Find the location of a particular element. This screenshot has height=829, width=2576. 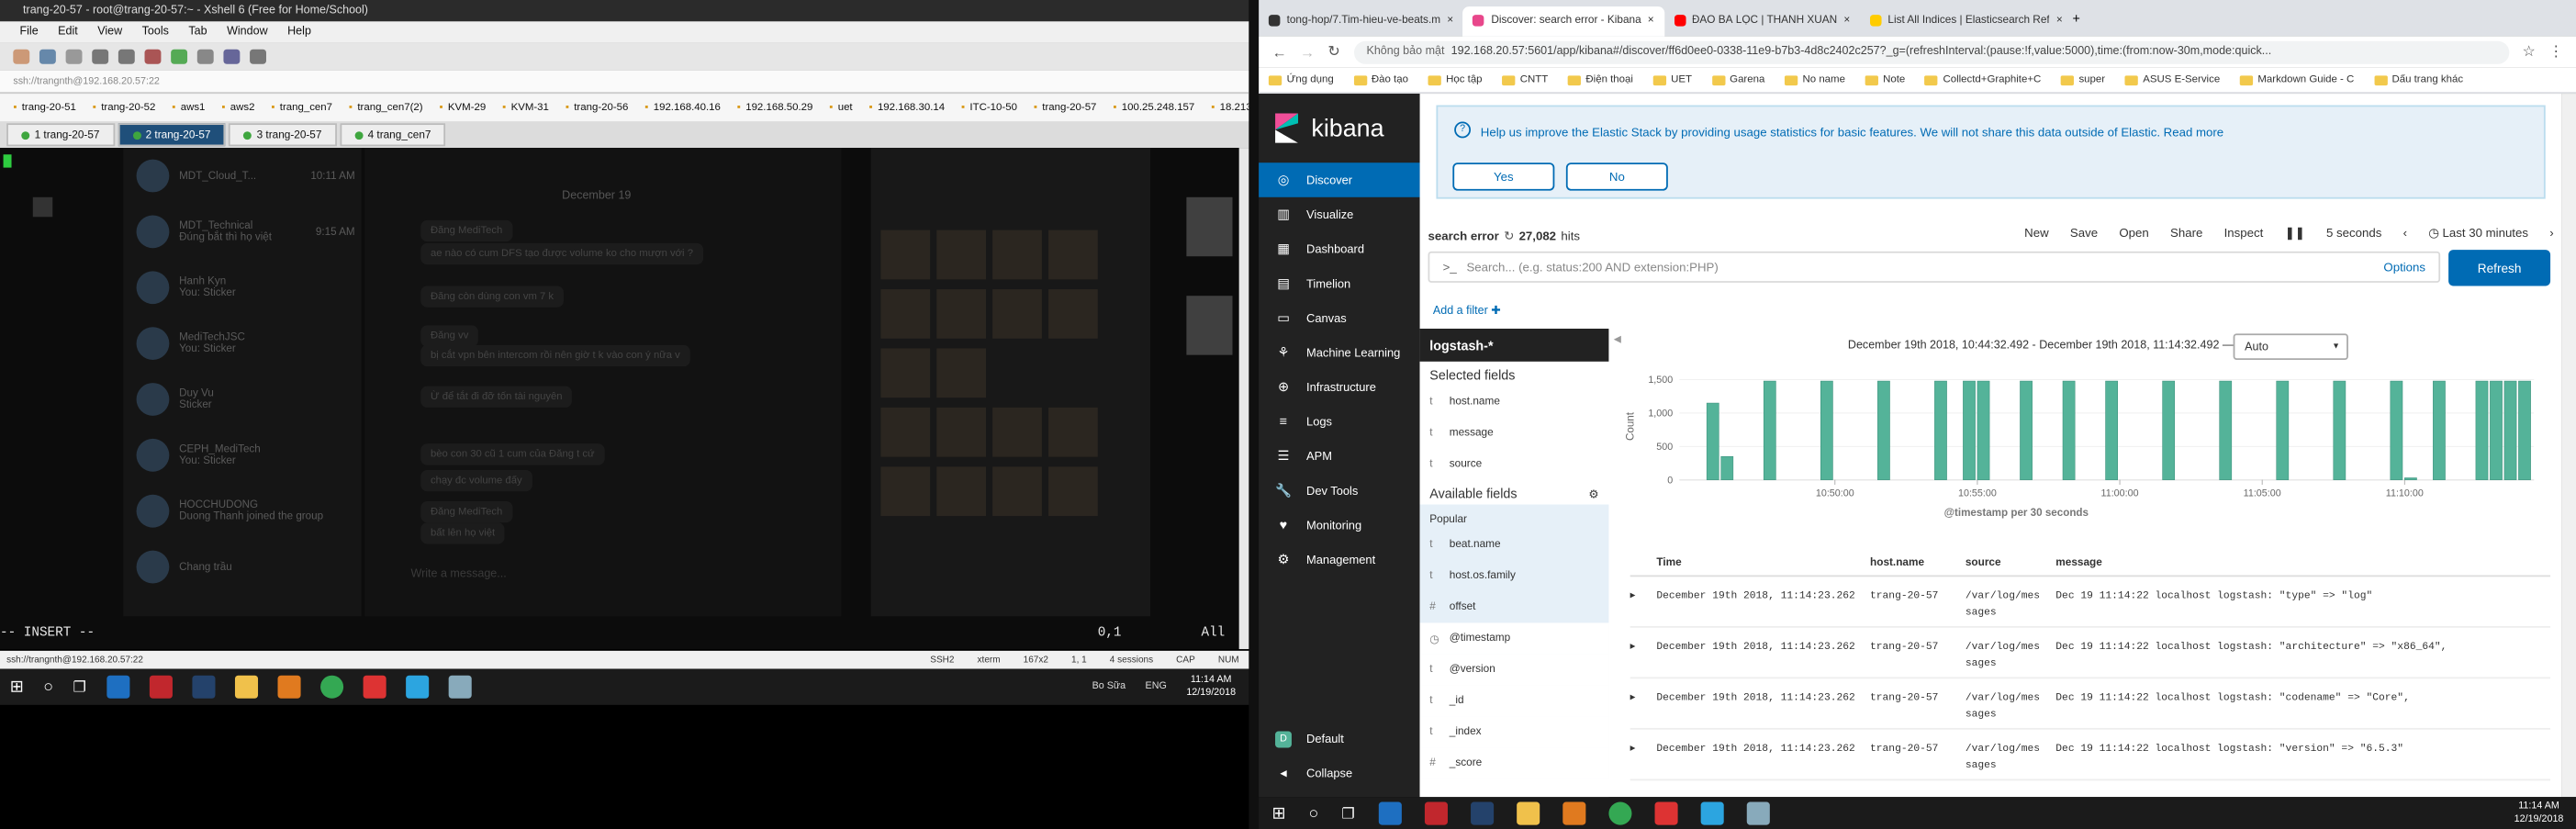

column-header-message: message is located at coordinates (2301, 563).